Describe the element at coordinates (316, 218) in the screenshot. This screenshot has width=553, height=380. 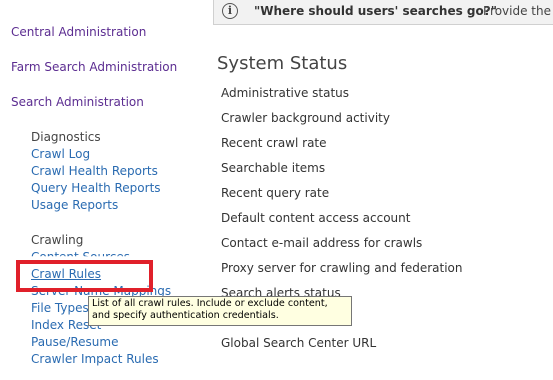
I see `status-row: Default content access account` at that location.